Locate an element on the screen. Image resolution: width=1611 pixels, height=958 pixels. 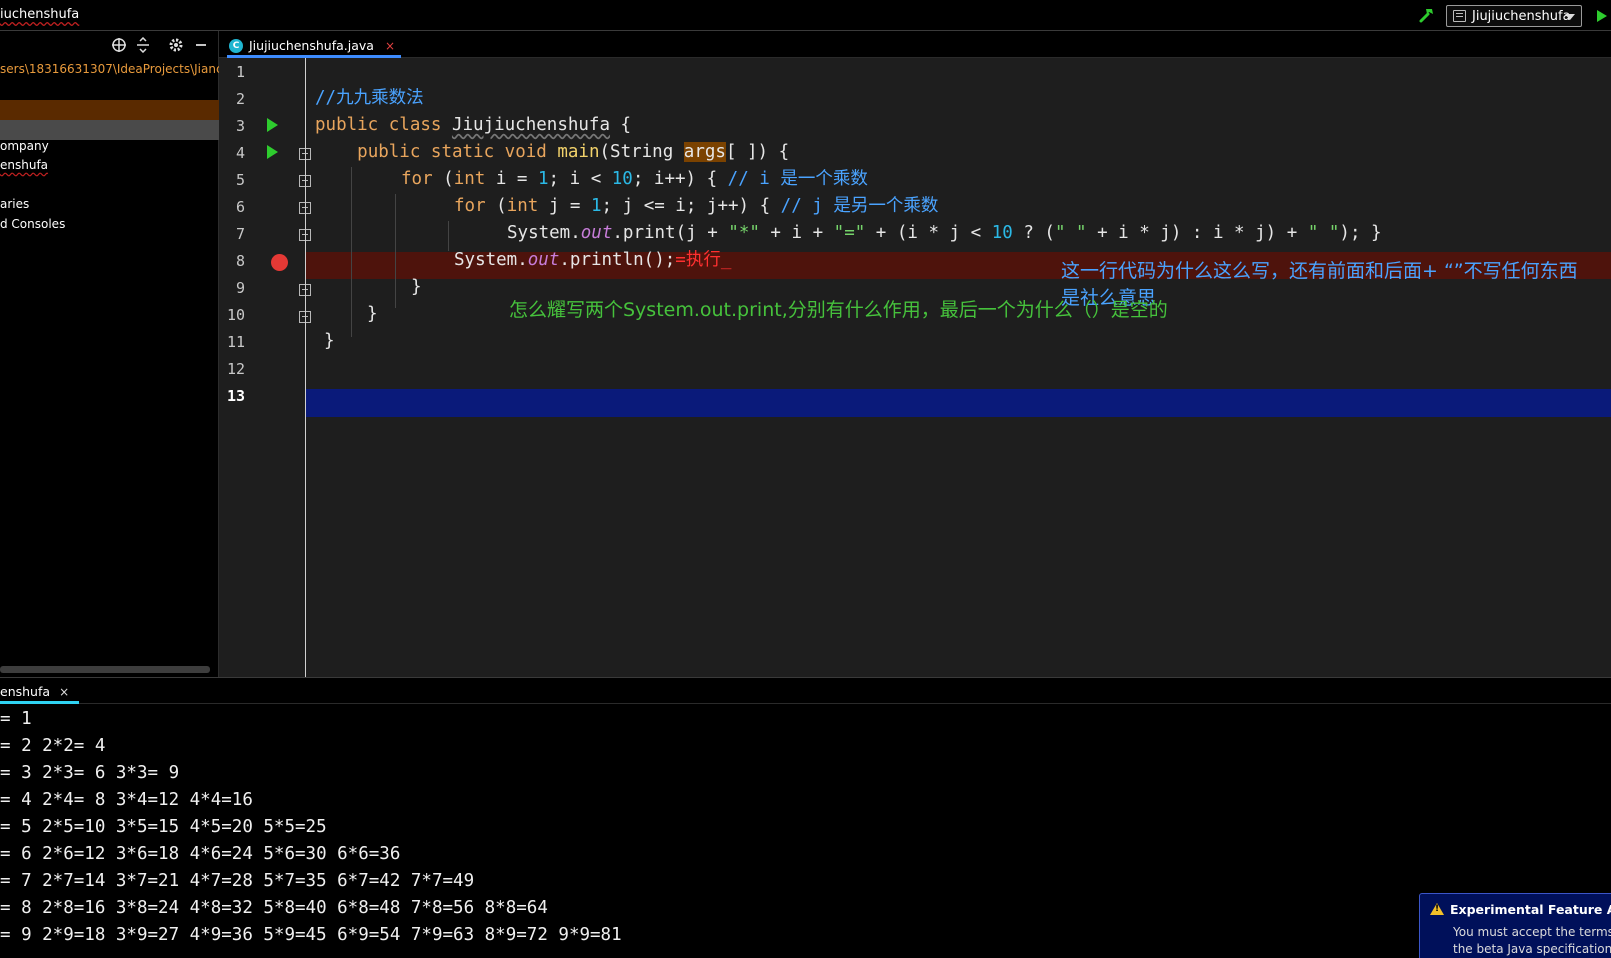
locate-icon is located at coordinates (119, 45).